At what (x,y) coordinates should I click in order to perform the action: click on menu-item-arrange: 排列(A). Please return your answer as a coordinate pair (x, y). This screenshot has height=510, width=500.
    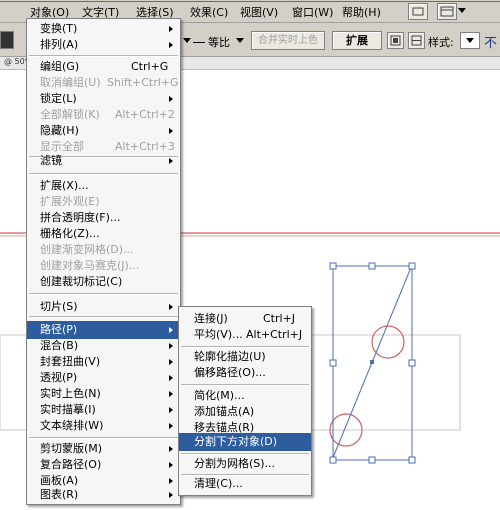
    Looking at the image, I should click on (103, 45).